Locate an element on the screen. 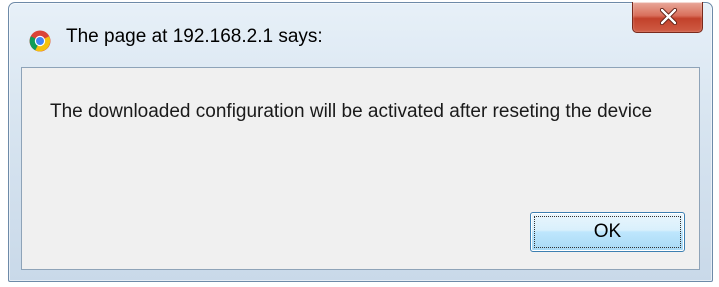 The height and width of the screenshot is (287, 719). close-icon is located at coordinates (668, 16).